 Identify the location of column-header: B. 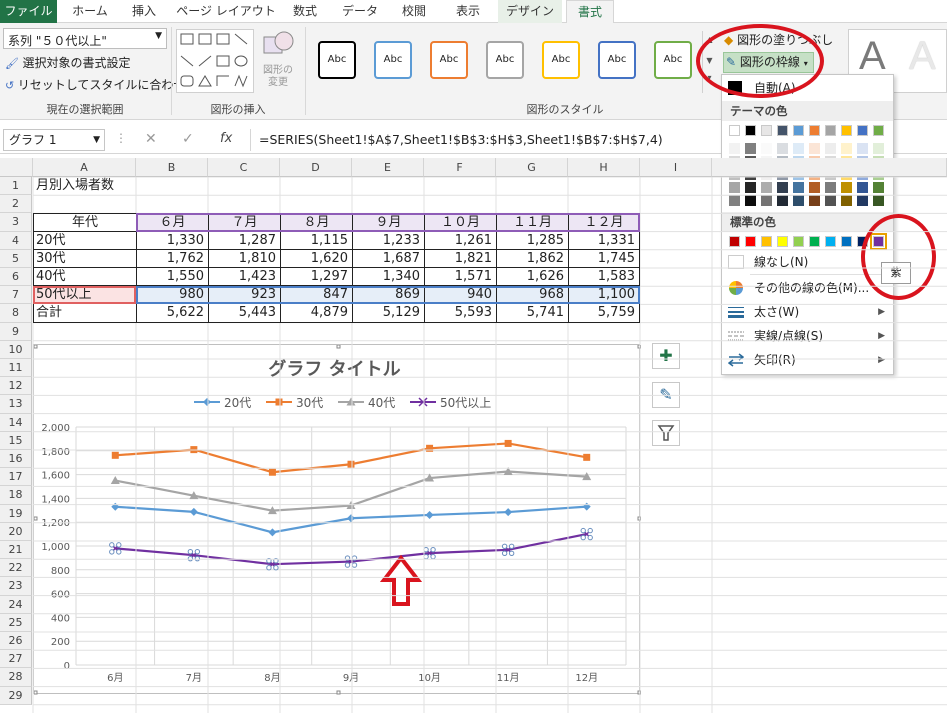
(172, 167).